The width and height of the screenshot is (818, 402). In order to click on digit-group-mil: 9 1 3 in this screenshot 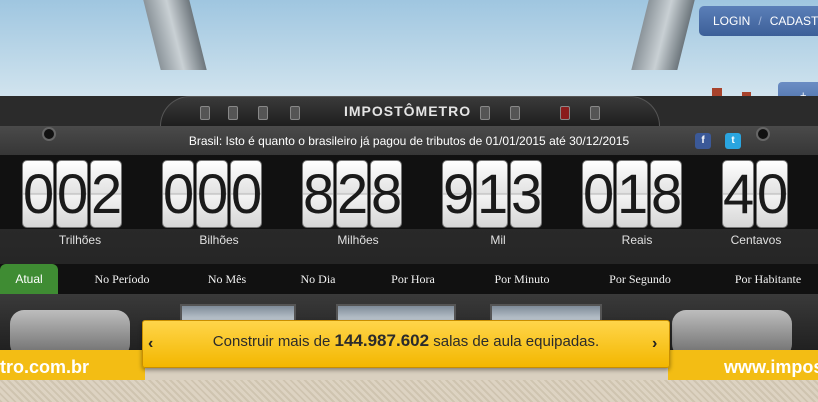, I will do `click(492, 194)`.